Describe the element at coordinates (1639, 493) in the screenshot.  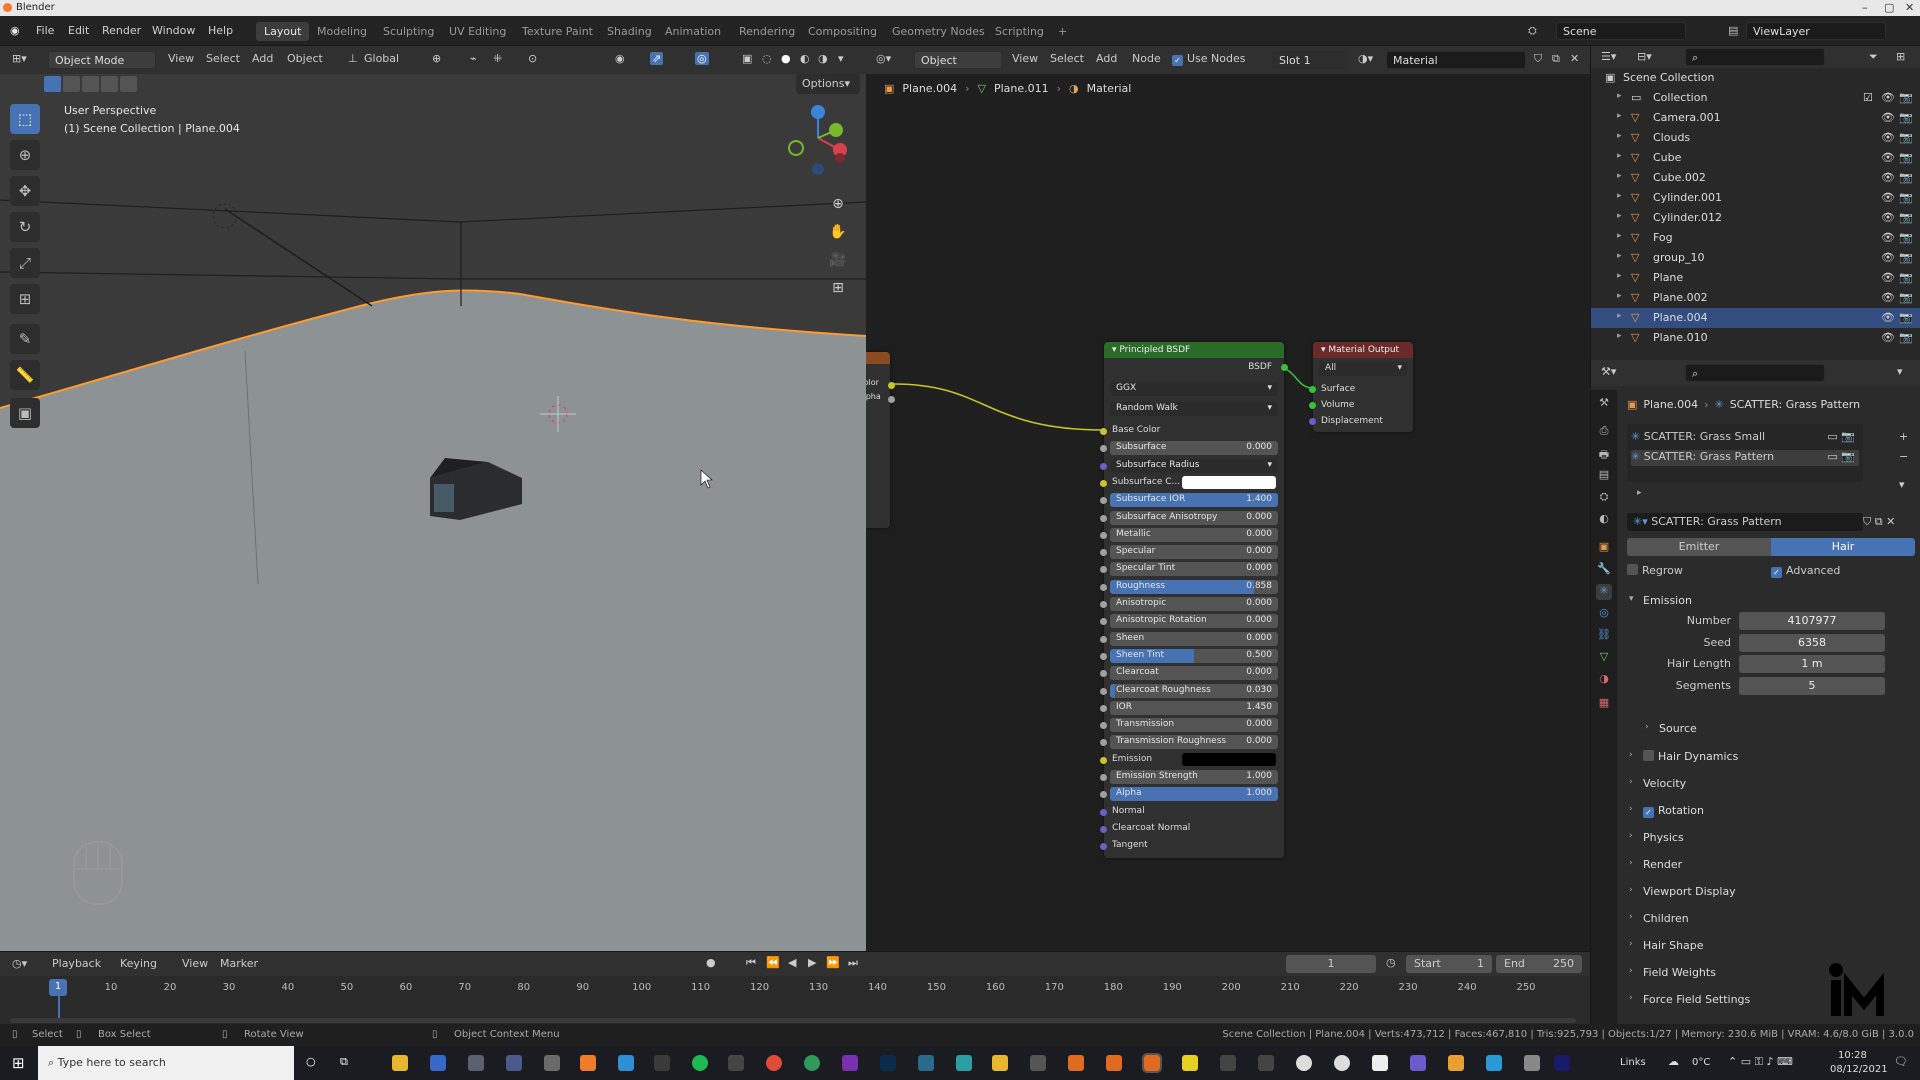
I see `list-expand-icon: ▸` at that location.